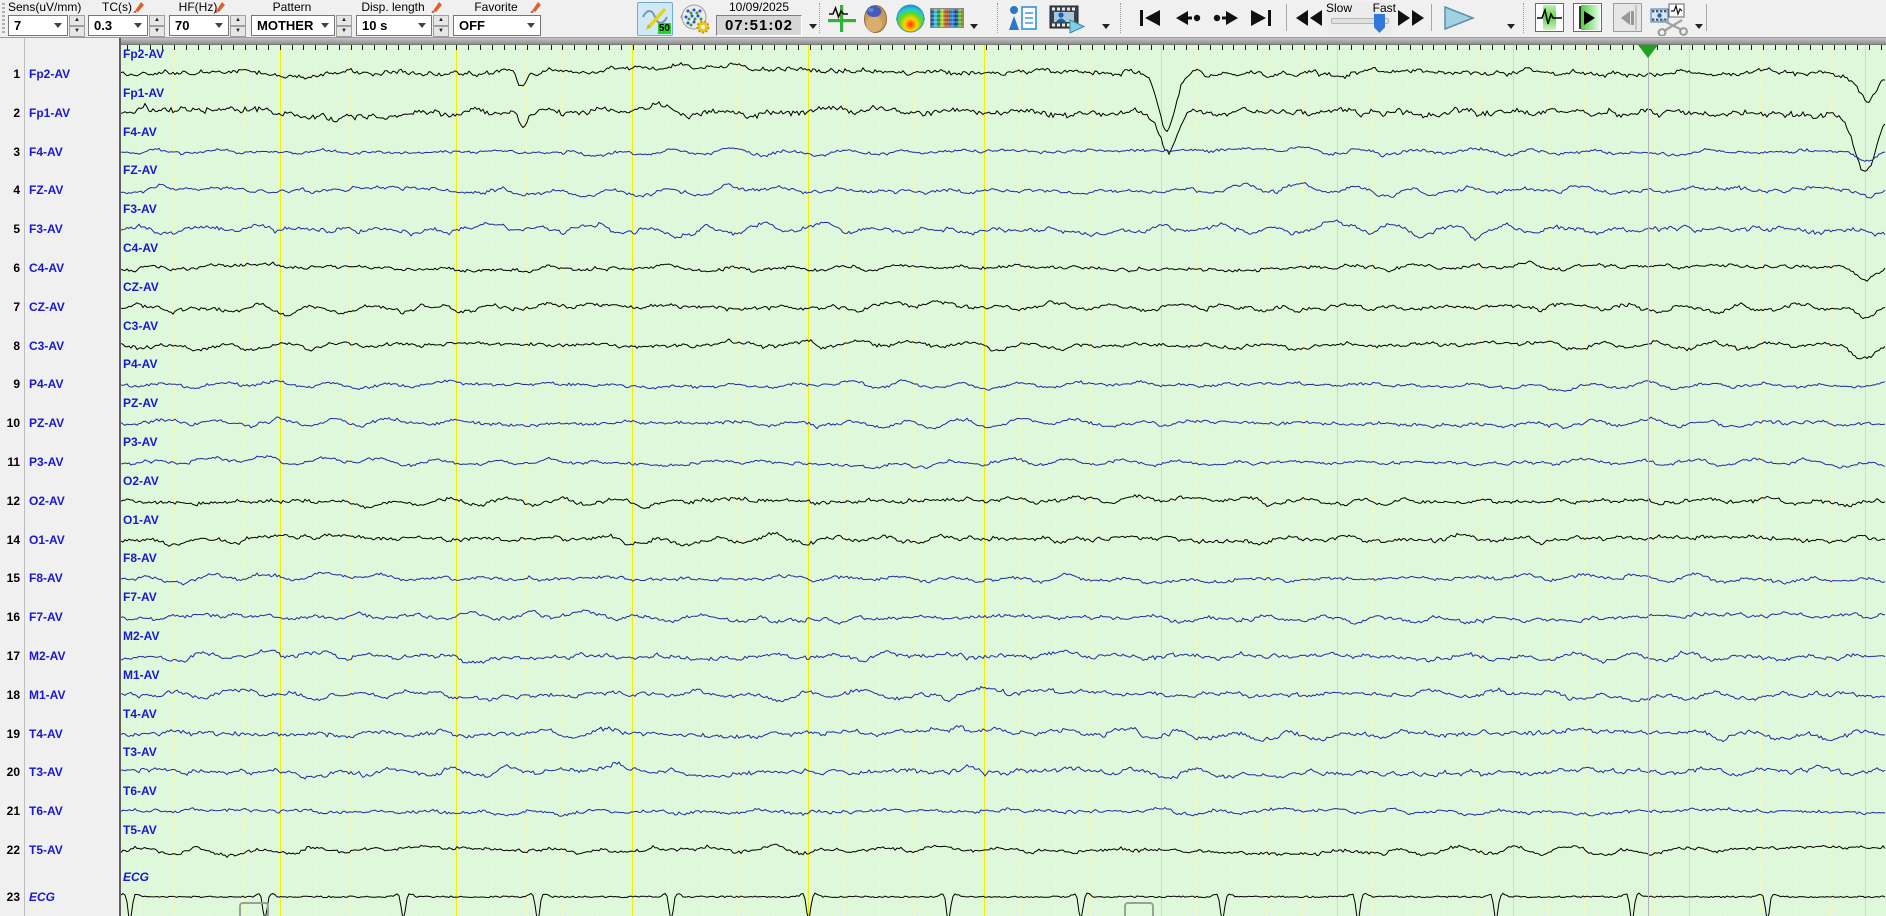 Image resolution: width=1886 pixels, height=916 pixels. Describe the element at coordinates (1261, 18) in the screenshot. I see `go-last-button` at that location.